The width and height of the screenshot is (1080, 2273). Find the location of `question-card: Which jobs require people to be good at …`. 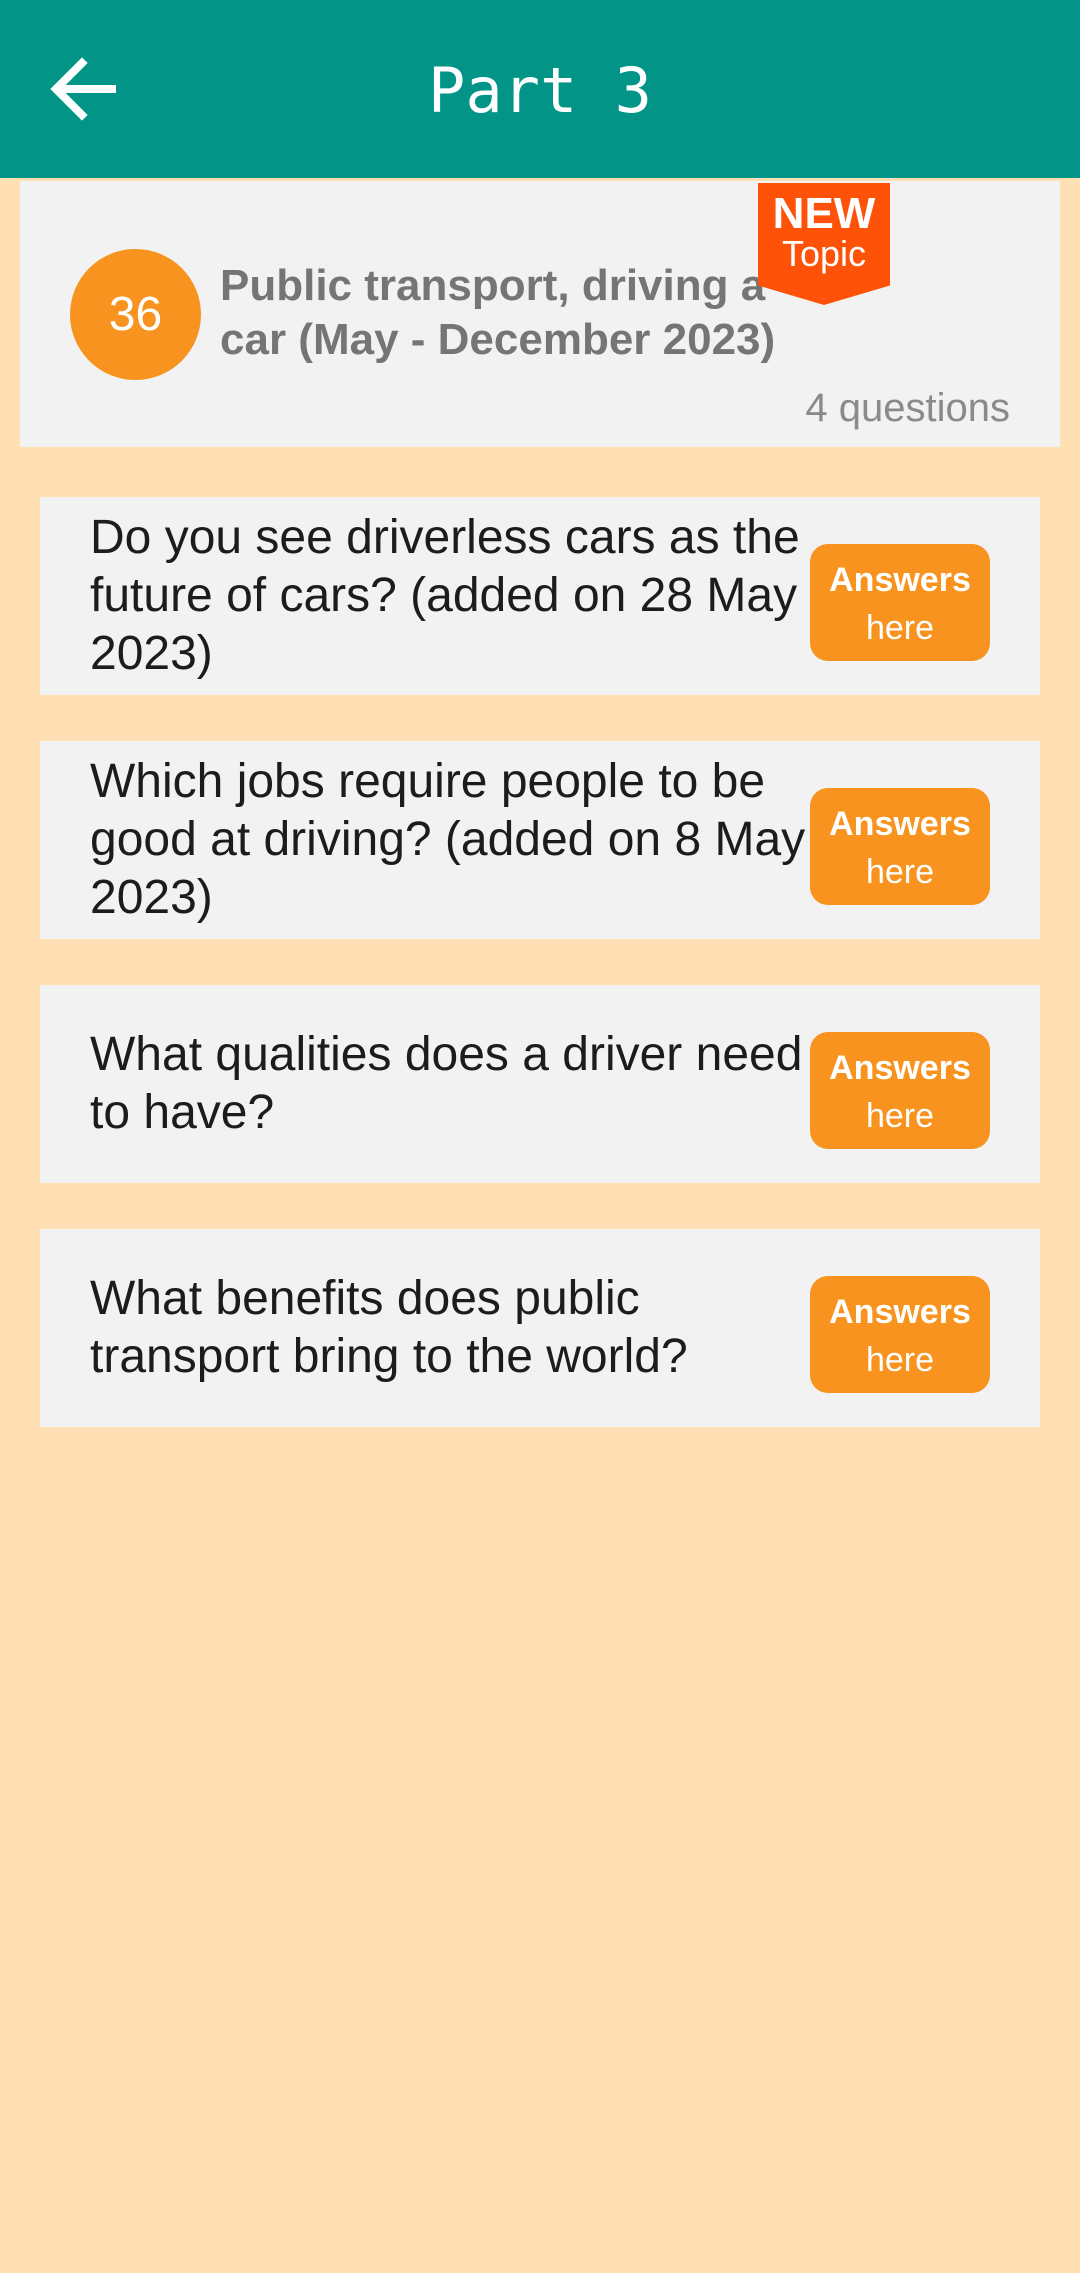

question-card: Which jobs require people to be good at … is located at coordinates (540, 840).